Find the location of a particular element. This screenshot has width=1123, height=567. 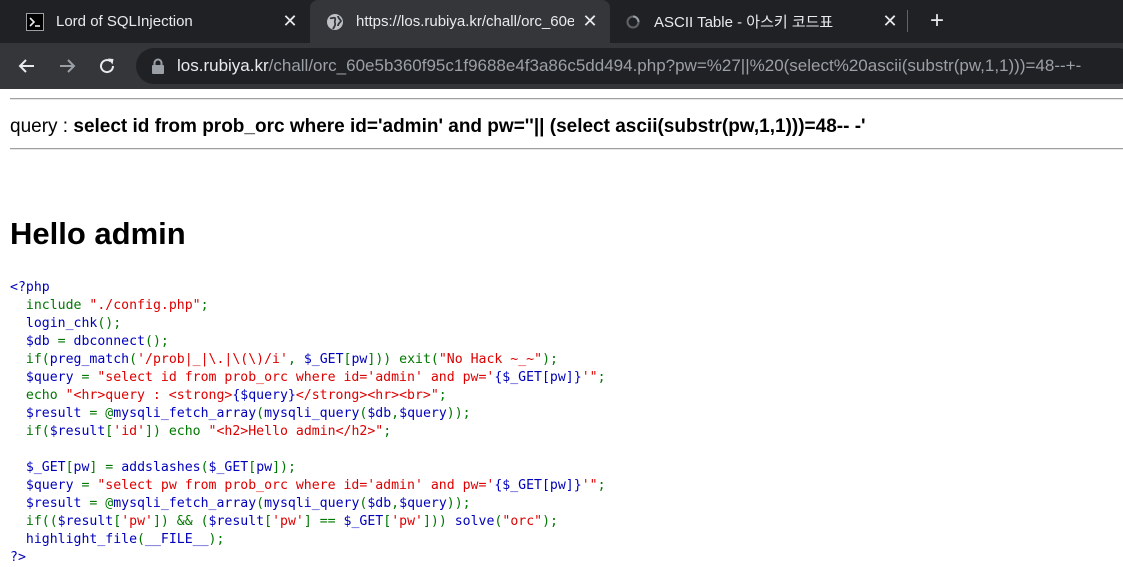

code-token: )); is located at coordinates (458, 413).